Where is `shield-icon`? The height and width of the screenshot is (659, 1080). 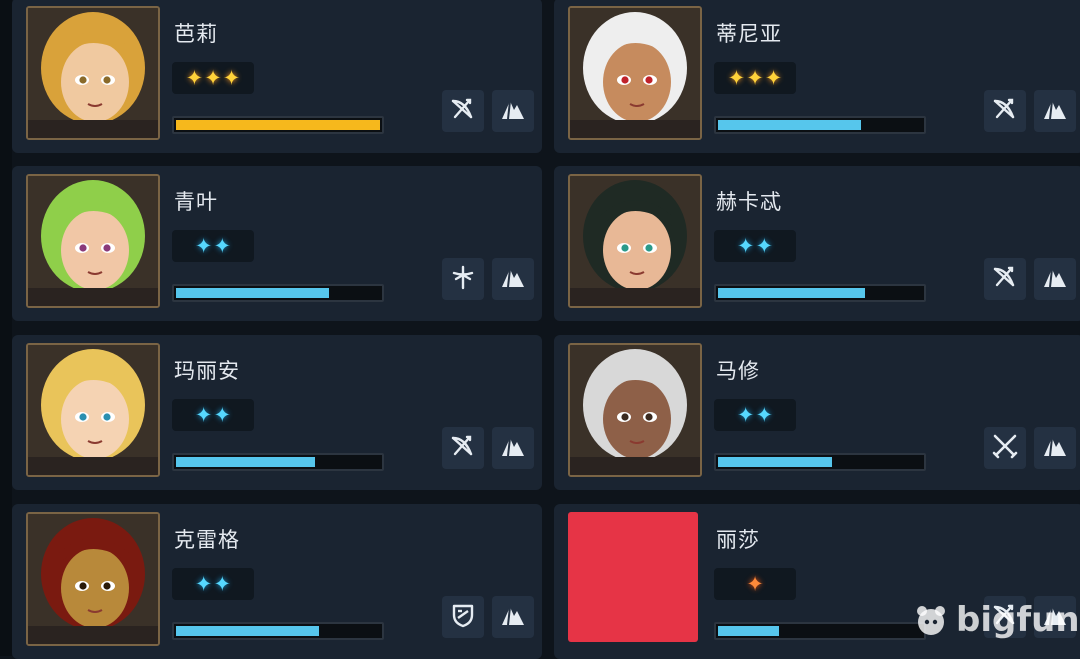
shield-icon is located at coordinates (463, 617).